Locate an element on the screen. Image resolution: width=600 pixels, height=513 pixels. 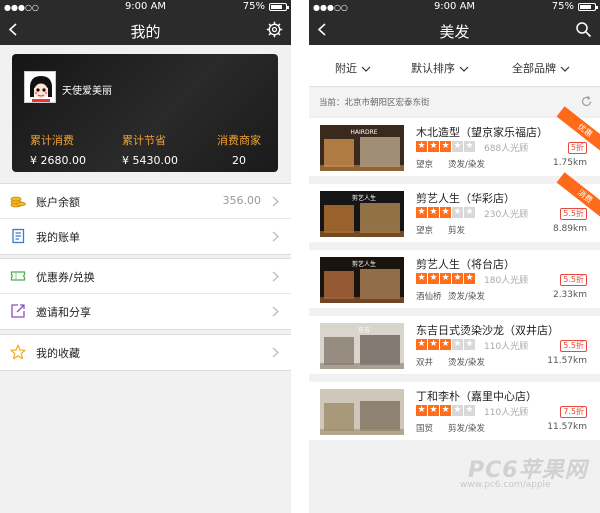
stat-label: 累计消费 is located at coordinates (52, 140).